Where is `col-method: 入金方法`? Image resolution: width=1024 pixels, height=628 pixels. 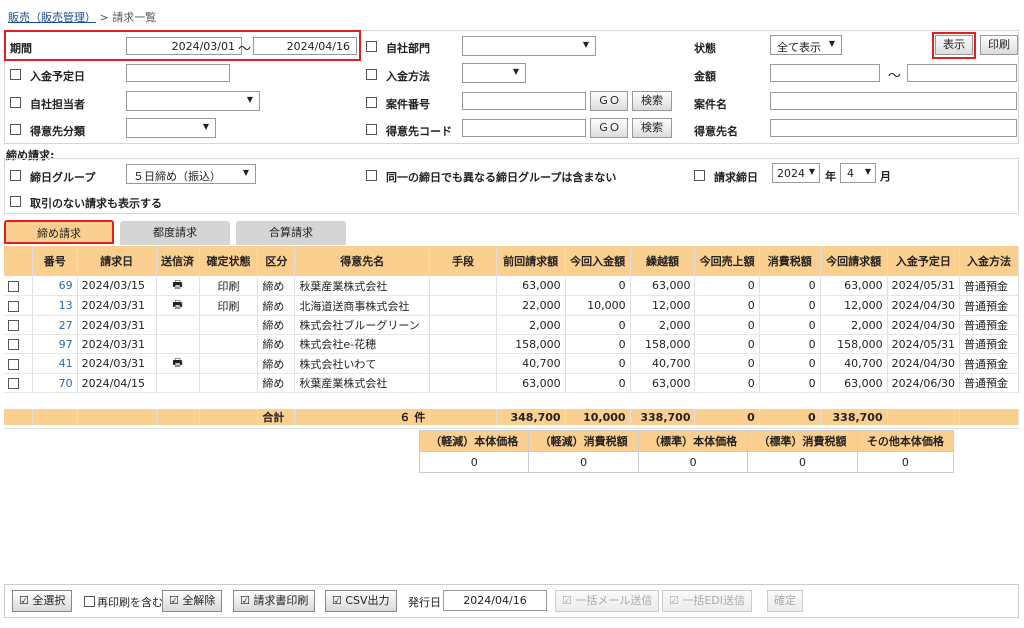 col-method: 入金方法 is located at coordinates (989, 261).